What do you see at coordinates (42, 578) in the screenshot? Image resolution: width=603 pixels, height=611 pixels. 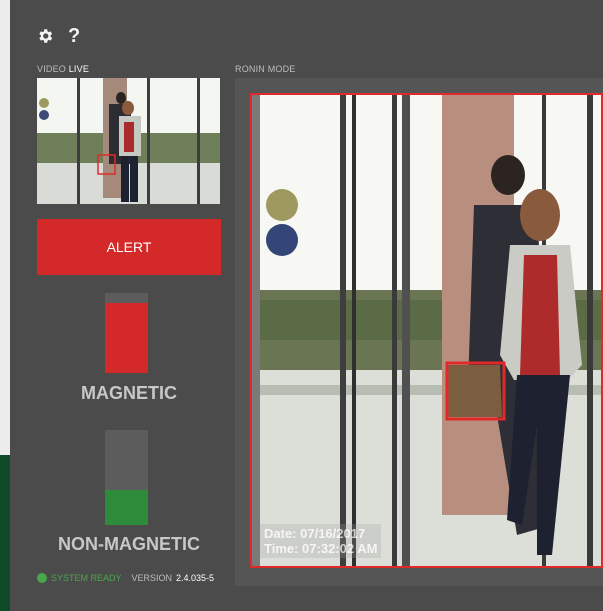 I see `status-indicator-icon` at bounding box center [42, 578].